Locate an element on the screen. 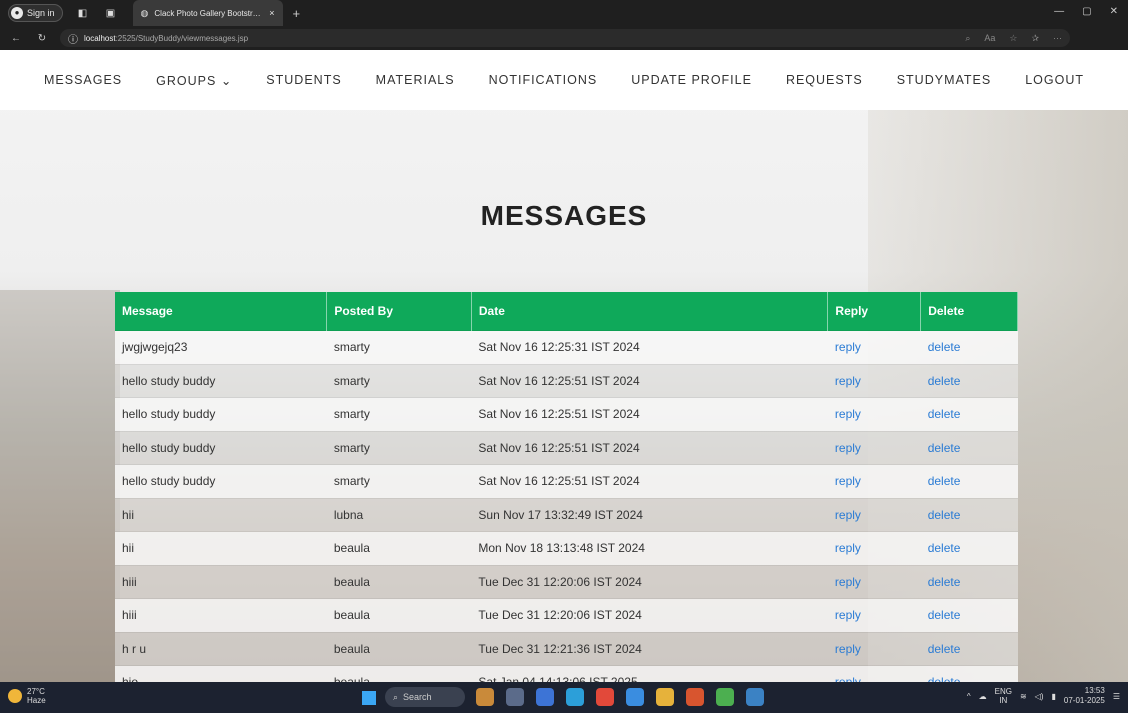 The image size is (1128, 713). app-green-icon is located at coordinates (725, 697).